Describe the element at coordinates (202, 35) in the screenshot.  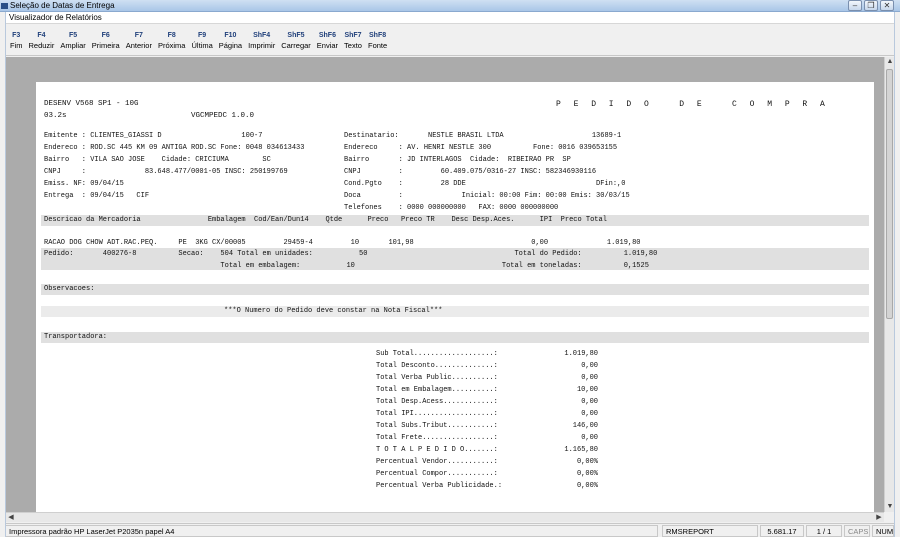
I see `toolbar-key: F9` at that location.